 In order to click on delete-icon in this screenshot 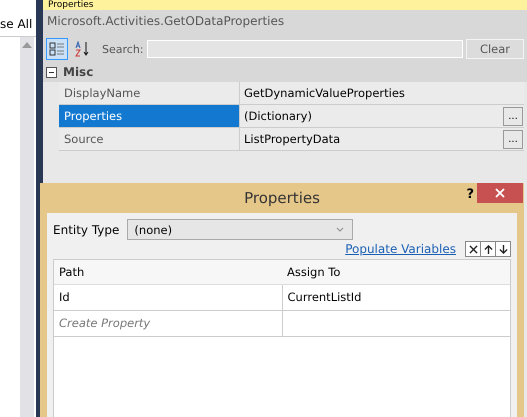, I will do `click(473, 249)`.